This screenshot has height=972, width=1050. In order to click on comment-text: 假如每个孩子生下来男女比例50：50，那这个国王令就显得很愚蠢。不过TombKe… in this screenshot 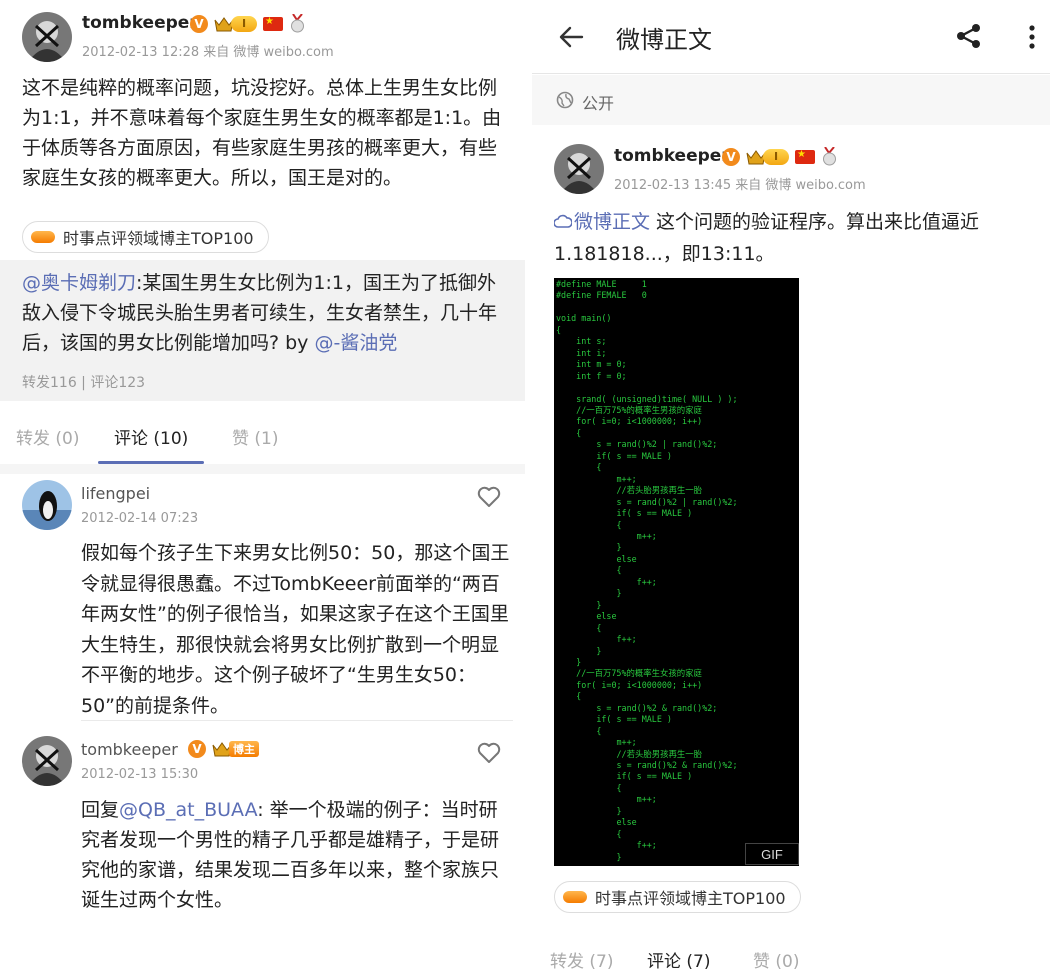, I will do `click(295, 629)`.